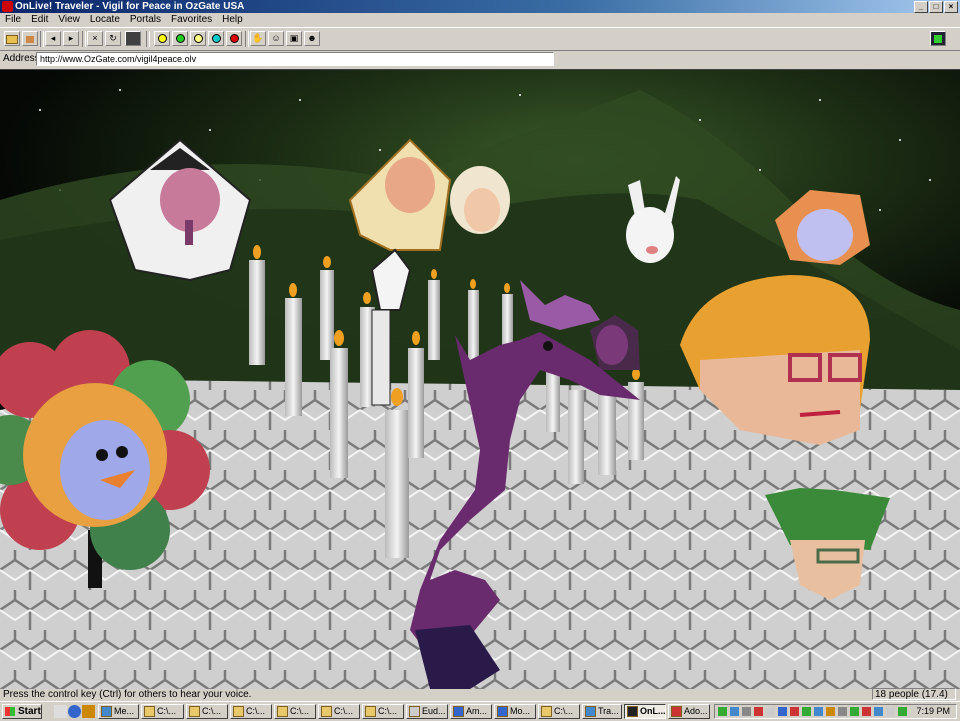 This screenshot has height=721, width=960. Describe the element at coordinates (234, 38) in the screenshot. I see `stop-emotion-icon` at that location.